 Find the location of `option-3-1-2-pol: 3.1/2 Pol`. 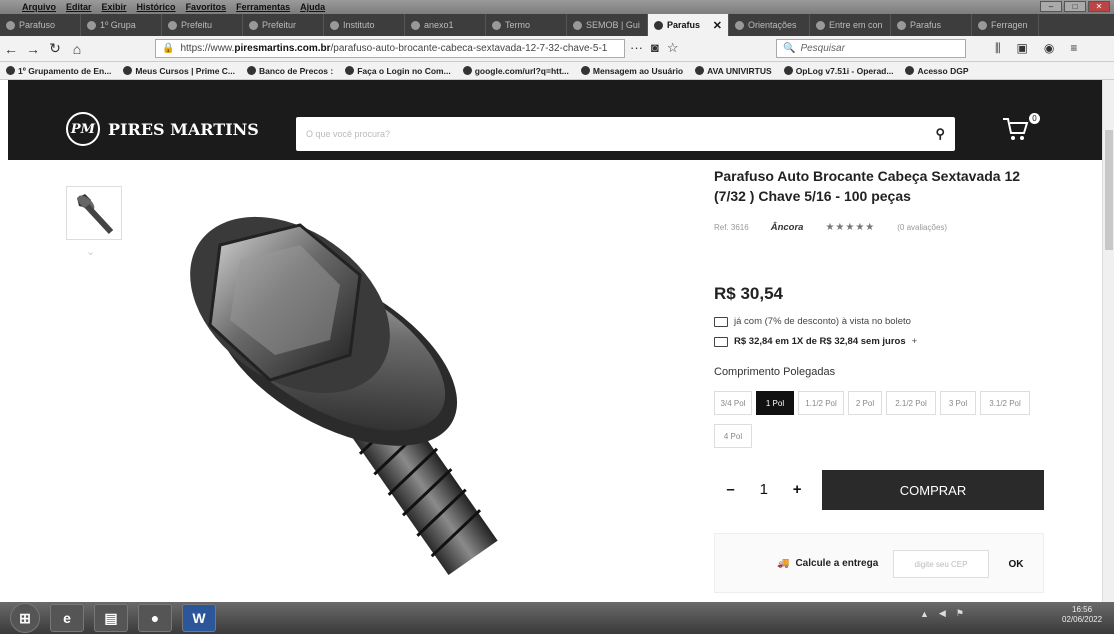

option-3-1-2-pol: 3.1/2 Pol is located at coordinates (1005, 403).